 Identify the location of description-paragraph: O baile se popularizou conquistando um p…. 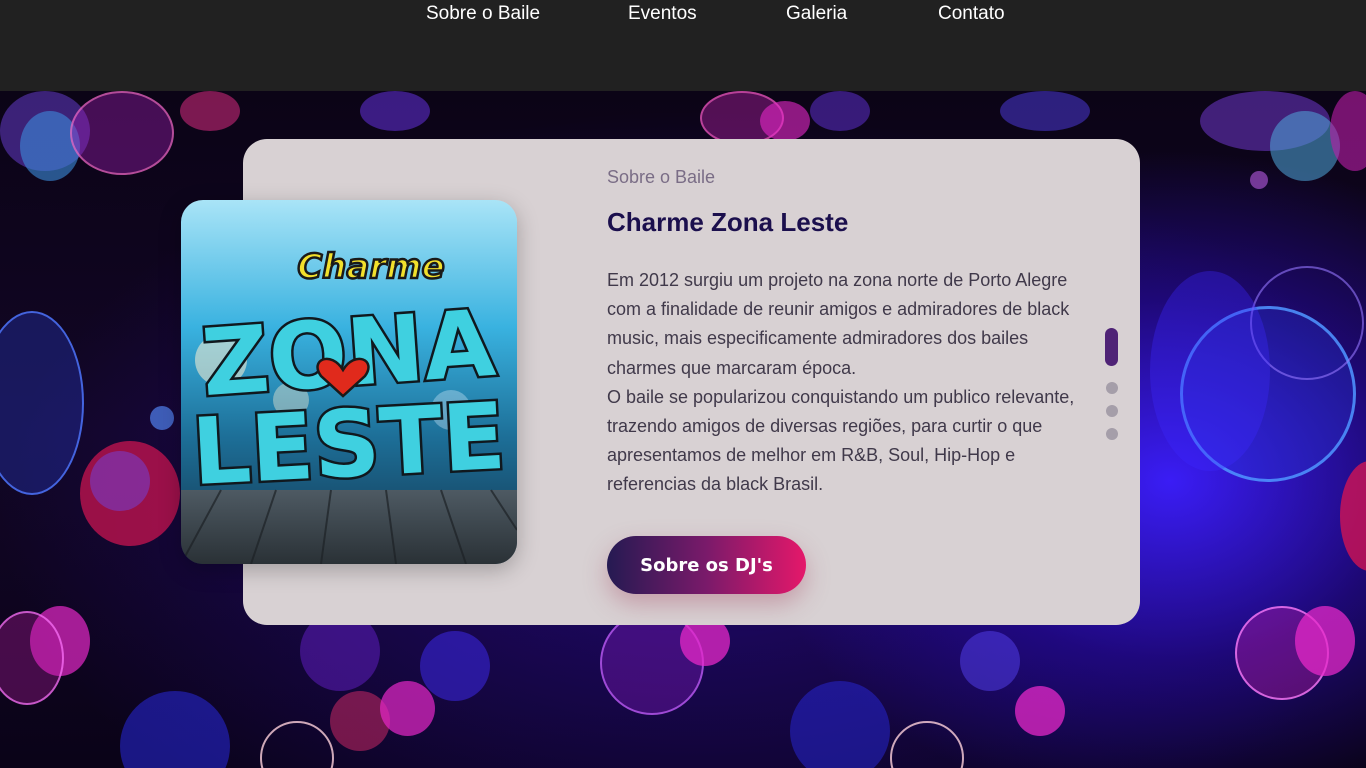
(841, 440).